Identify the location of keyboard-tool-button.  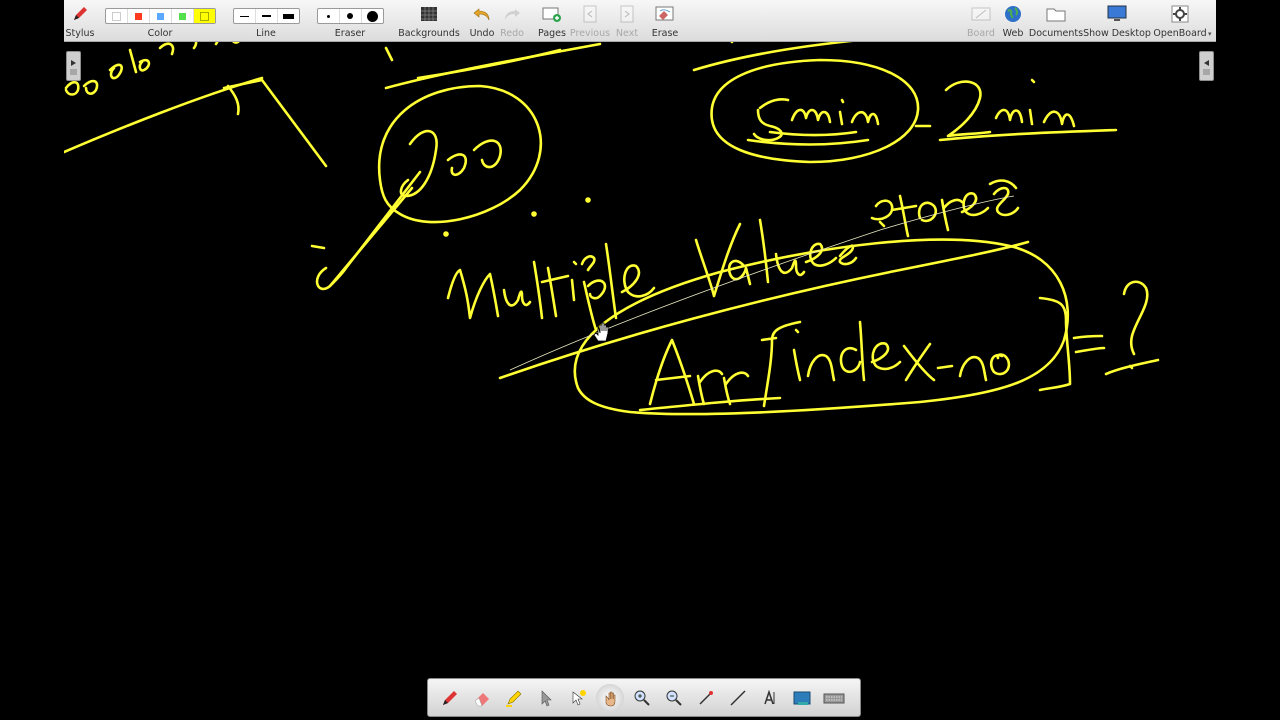
(834, 698).